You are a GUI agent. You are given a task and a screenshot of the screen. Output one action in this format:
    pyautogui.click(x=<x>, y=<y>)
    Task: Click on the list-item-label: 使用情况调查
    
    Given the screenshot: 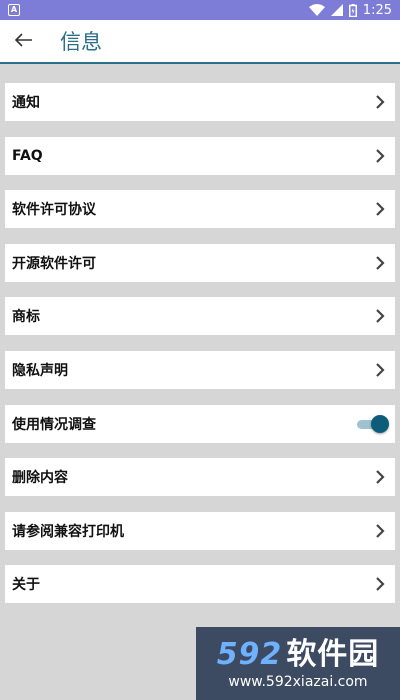 What is the action you would take?
    pyautogui.click(x=54, y=424)
    